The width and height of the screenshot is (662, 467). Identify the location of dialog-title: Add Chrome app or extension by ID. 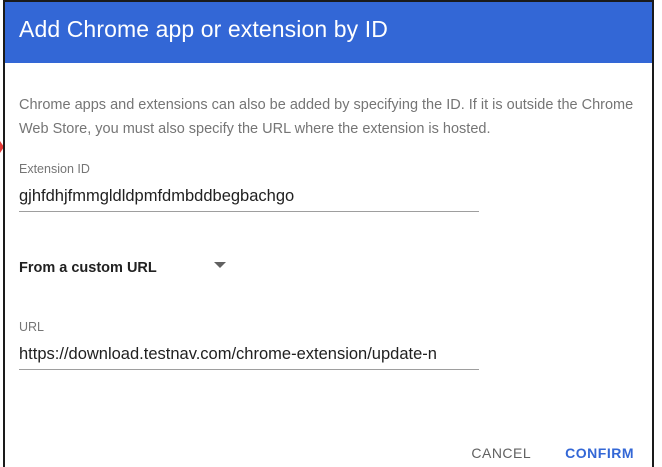
(203, 28).